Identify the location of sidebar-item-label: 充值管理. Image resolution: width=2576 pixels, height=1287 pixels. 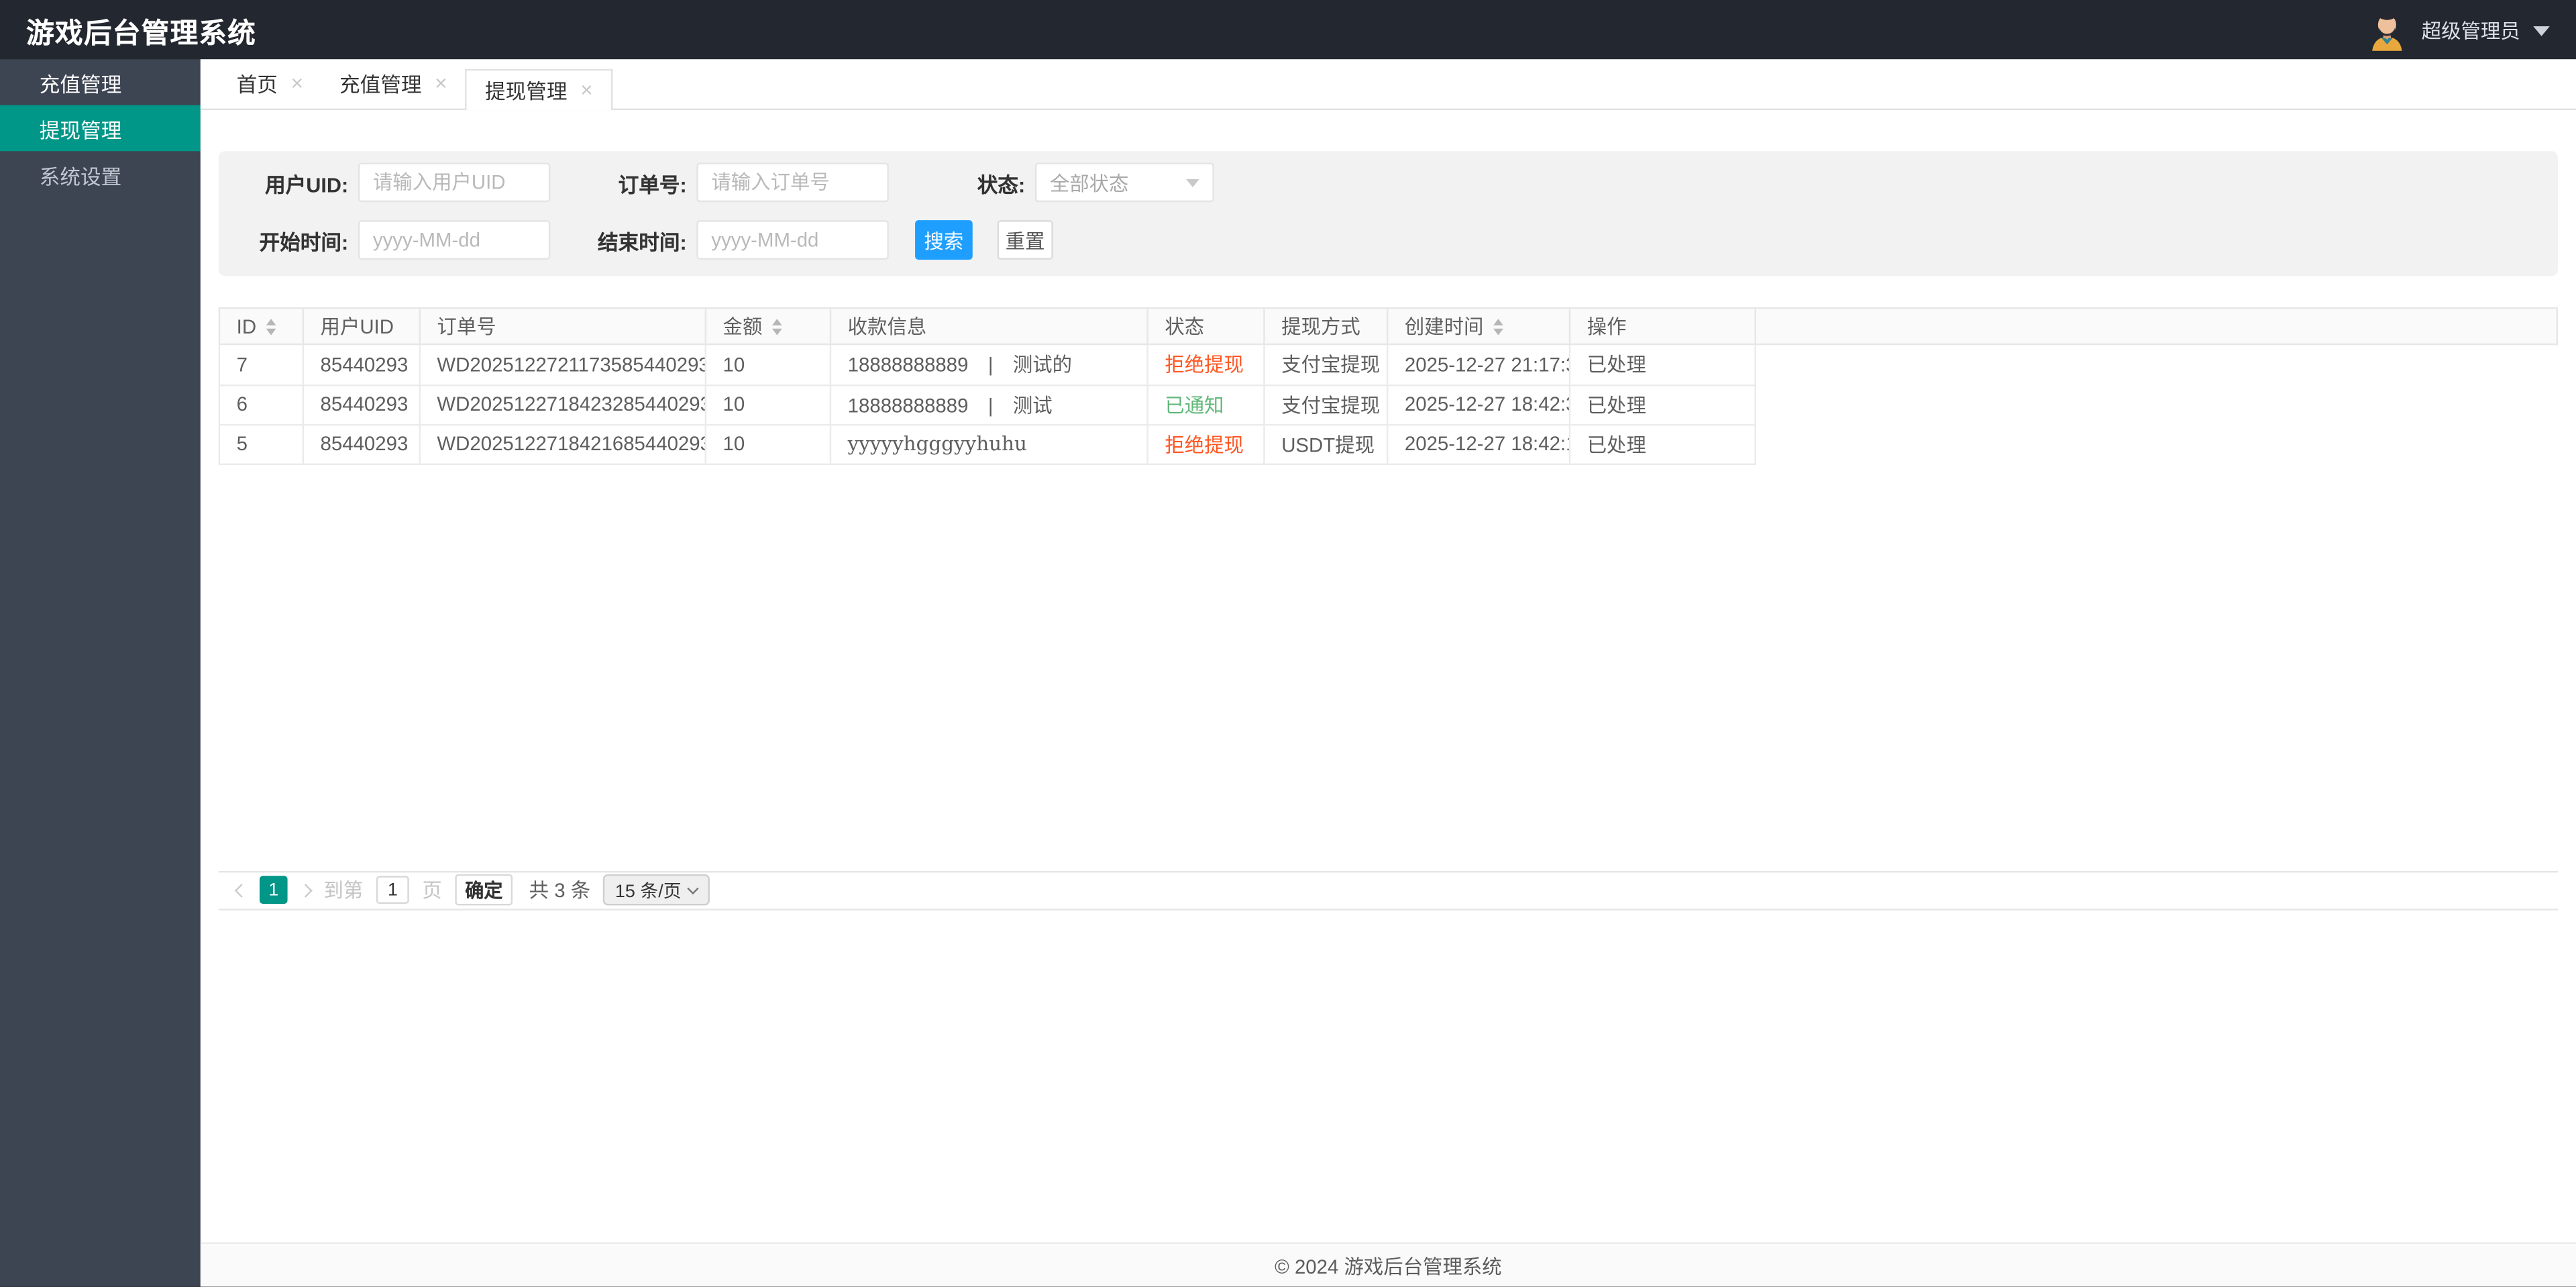
(80, 84).